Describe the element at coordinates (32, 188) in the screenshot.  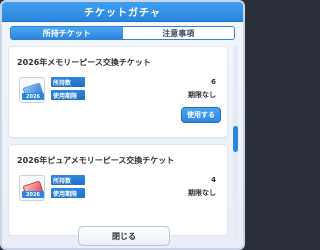
I see `pure-memory-ticket-icon: 2026` at that location.